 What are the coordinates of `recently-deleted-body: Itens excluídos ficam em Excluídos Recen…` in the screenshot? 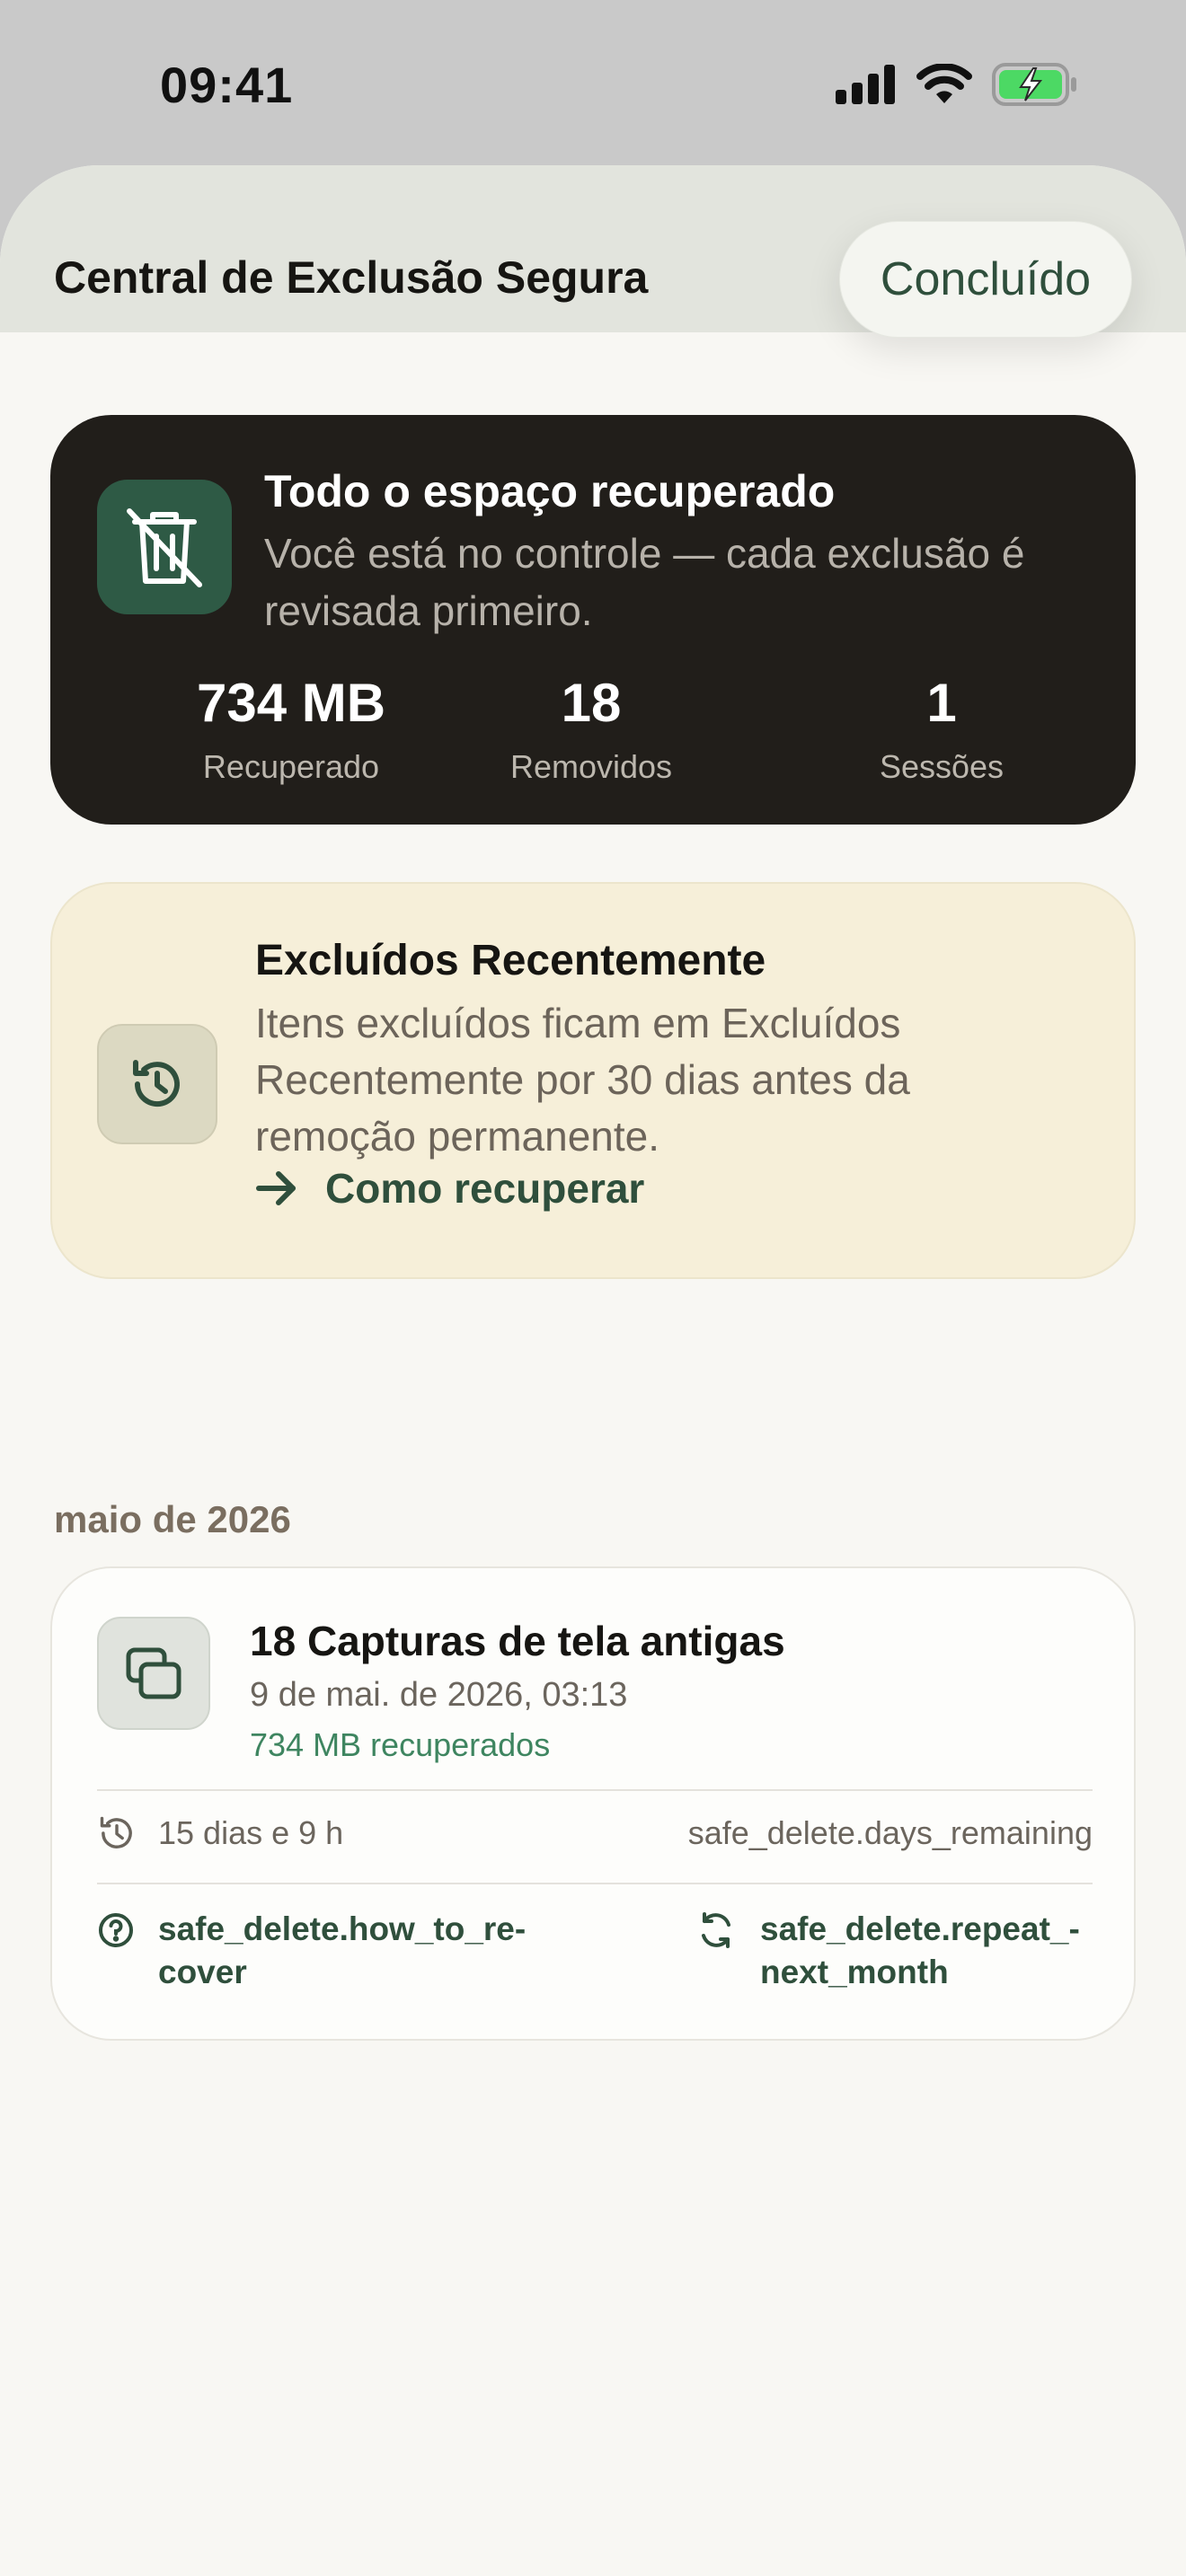 It's located at (582, 1080).